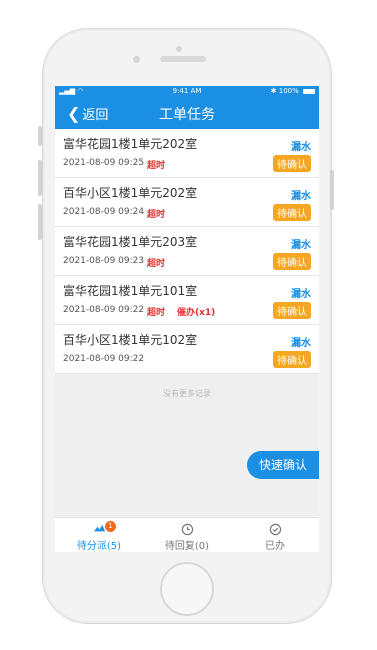  What do you see at coordinates (104, 163) in the screenshot?
I see `order-time: 2021-08-09 09:25` at bounding box center [104, 163].